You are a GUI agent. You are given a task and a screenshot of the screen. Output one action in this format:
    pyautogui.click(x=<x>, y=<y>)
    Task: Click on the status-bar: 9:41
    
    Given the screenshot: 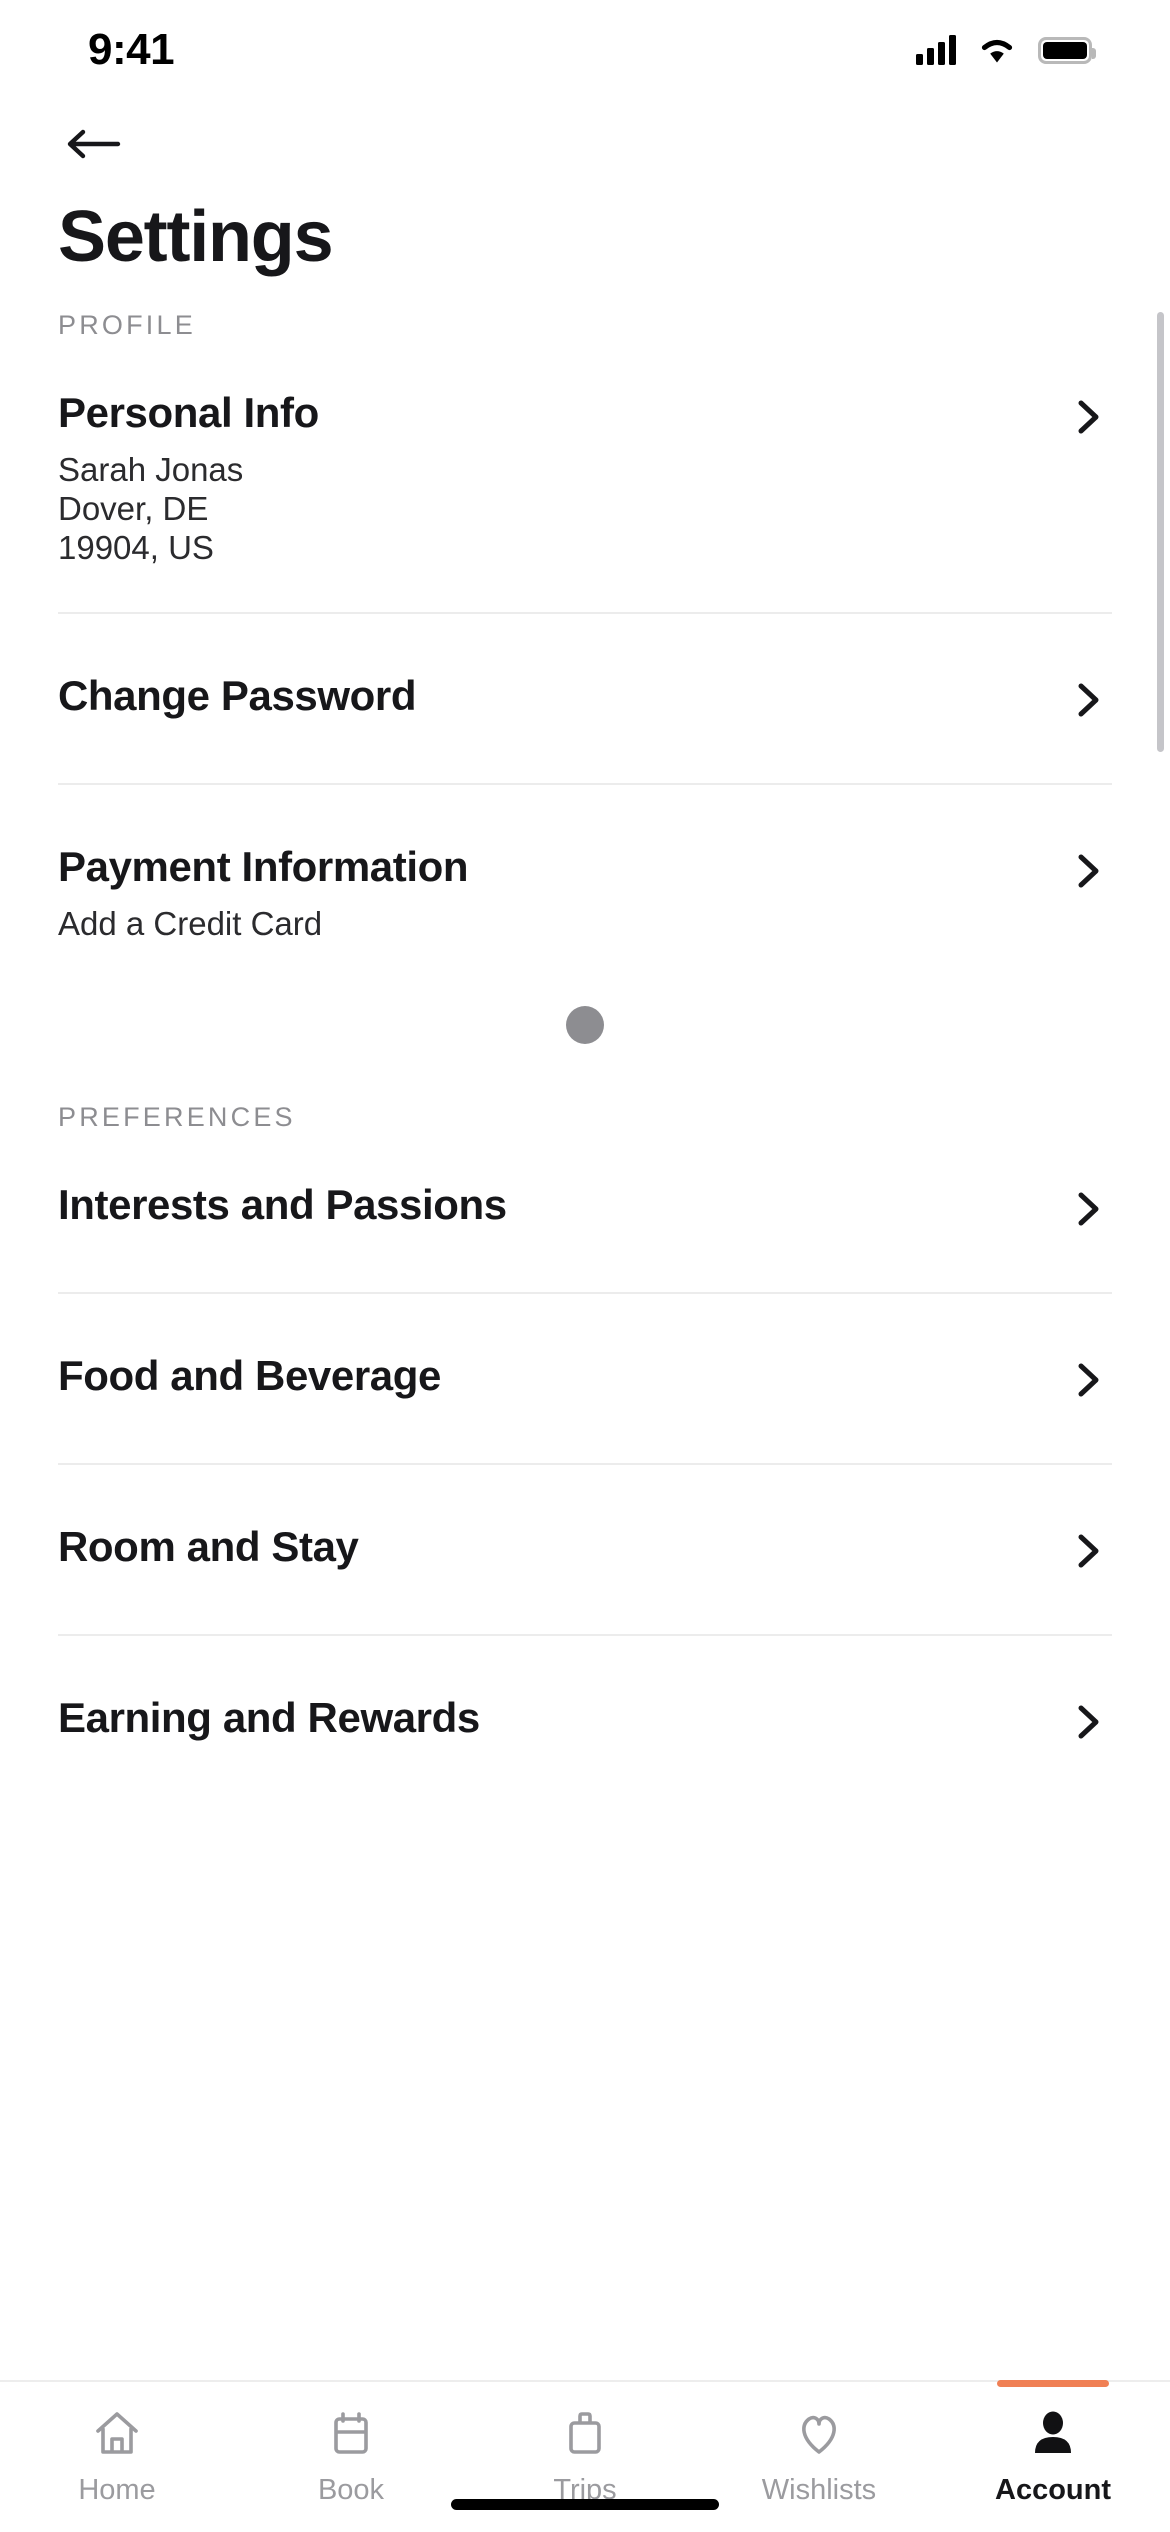 What is the action you would take?
    pyautogui.click(x=585, y=50)
    